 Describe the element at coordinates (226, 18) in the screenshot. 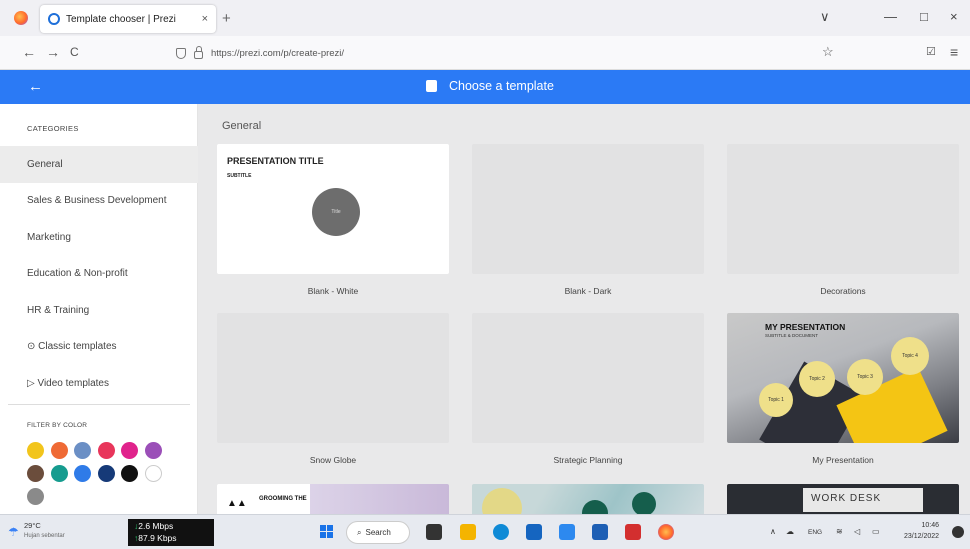

I see `new-tab-button: +` at that location.